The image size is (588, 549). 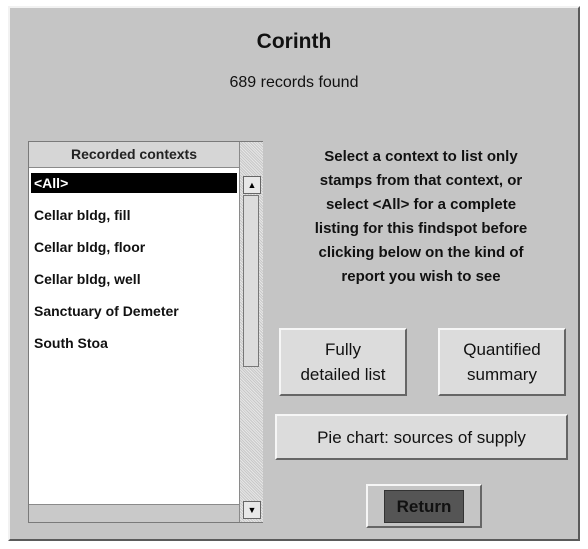 I want to click on scroll-down-arrow-icon: ▼, so click(x=252, y=510).